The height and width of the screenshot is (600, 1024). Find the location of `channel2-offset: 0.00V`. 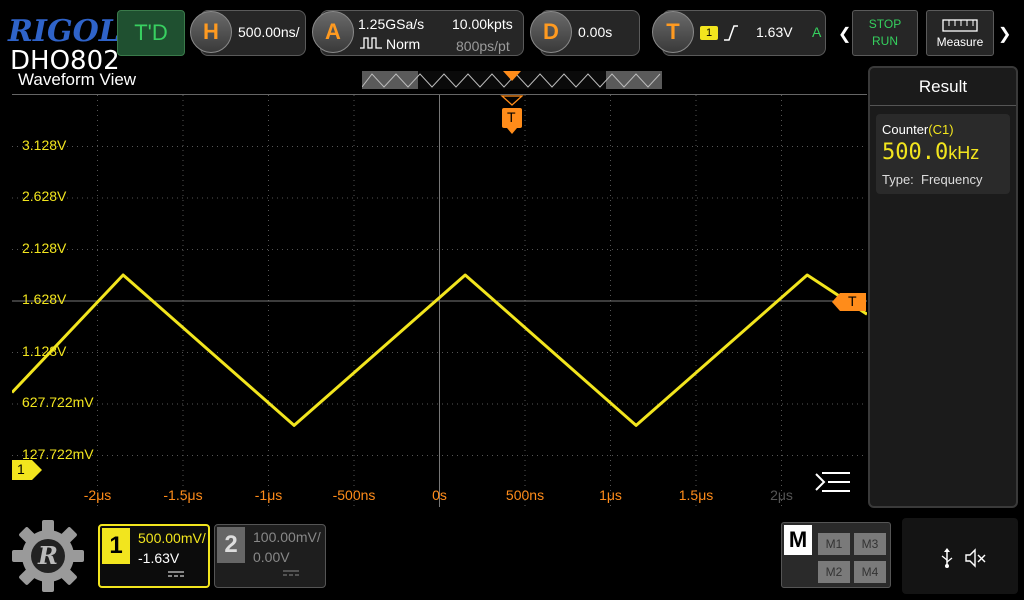

channel2-offset: 0.00V is located at coordinates (271, 557).